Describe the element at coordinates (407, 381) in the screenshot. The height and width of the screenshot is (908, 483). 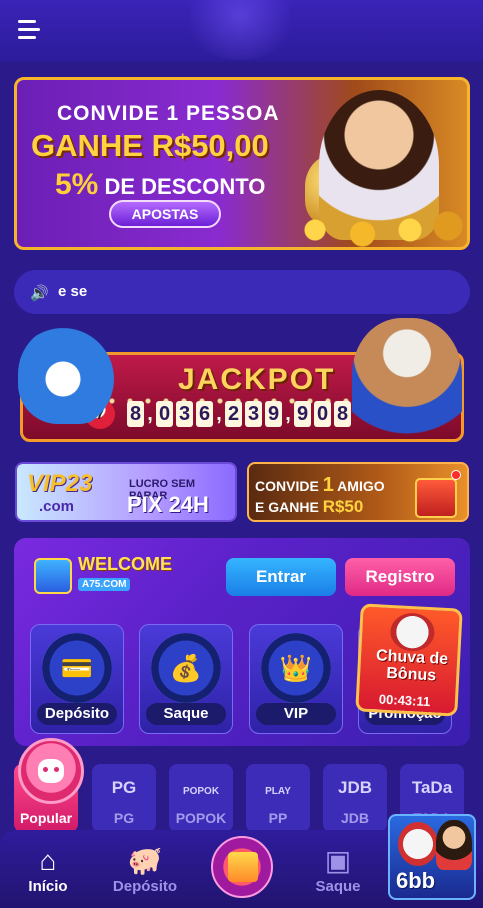
I see `zeus-mascot-image` at that location.